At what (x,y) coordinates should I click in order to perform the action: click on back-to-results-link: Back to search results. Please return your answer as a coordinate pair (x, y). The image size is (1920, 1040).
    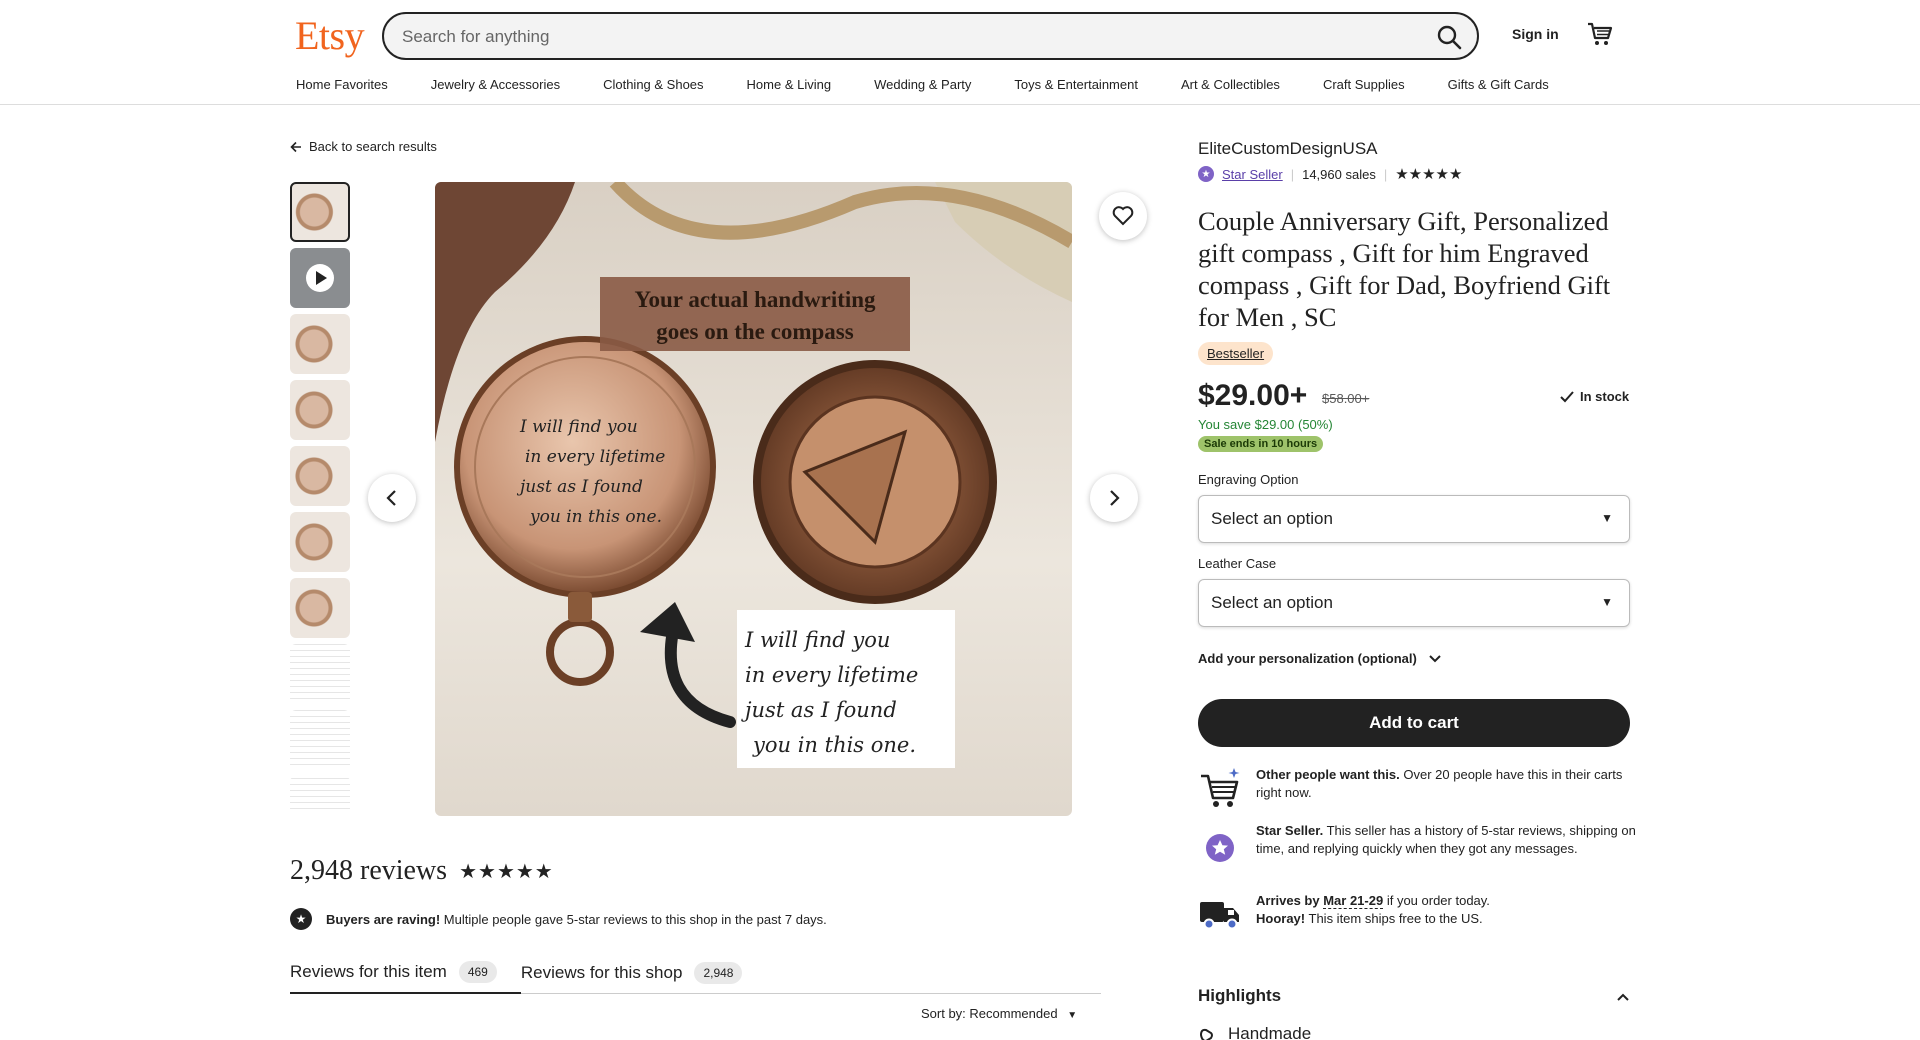
    Looking at the image, I should click on (363, 146).